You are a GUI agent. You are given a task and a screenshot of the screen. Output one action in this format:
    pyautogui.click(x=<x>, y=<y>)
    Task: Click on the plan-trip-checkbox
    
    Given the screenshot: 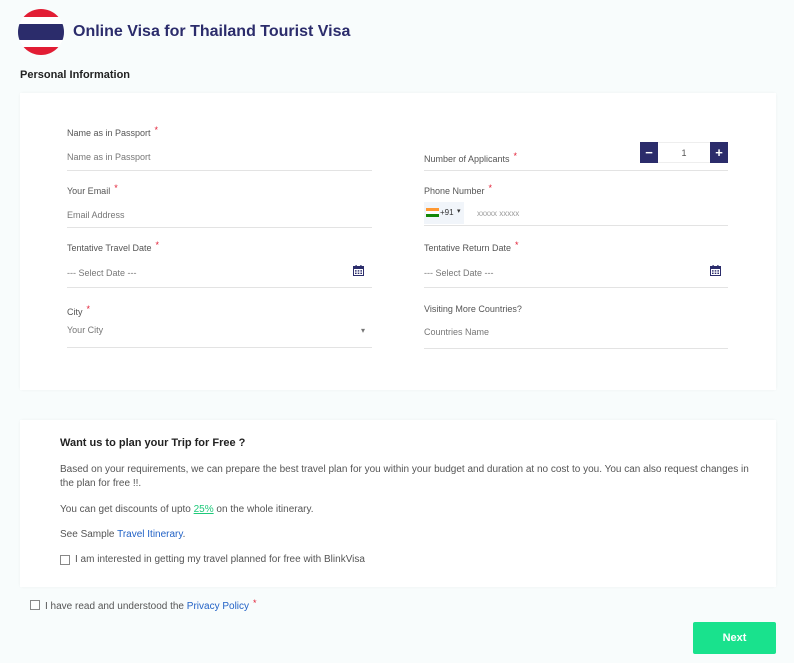 What is the action you would take?
    pyautogui.click(x=65, y=560)
    